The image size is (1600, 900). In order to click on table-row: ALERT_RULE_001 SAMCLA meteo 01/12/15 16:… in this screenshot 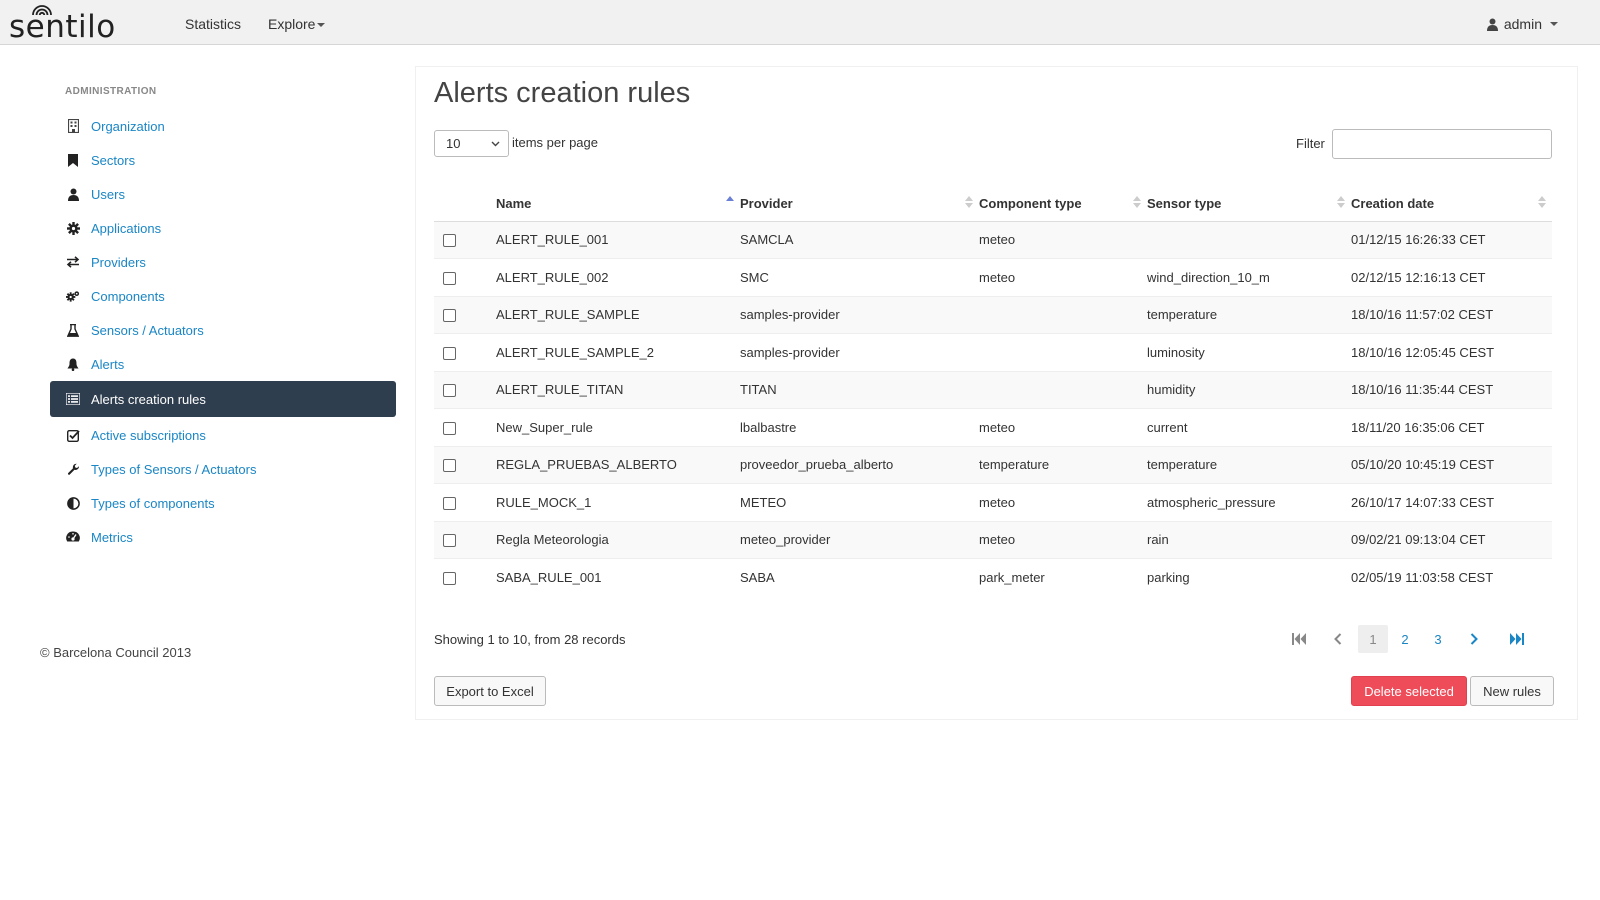, I will do `click(993, 239)`.